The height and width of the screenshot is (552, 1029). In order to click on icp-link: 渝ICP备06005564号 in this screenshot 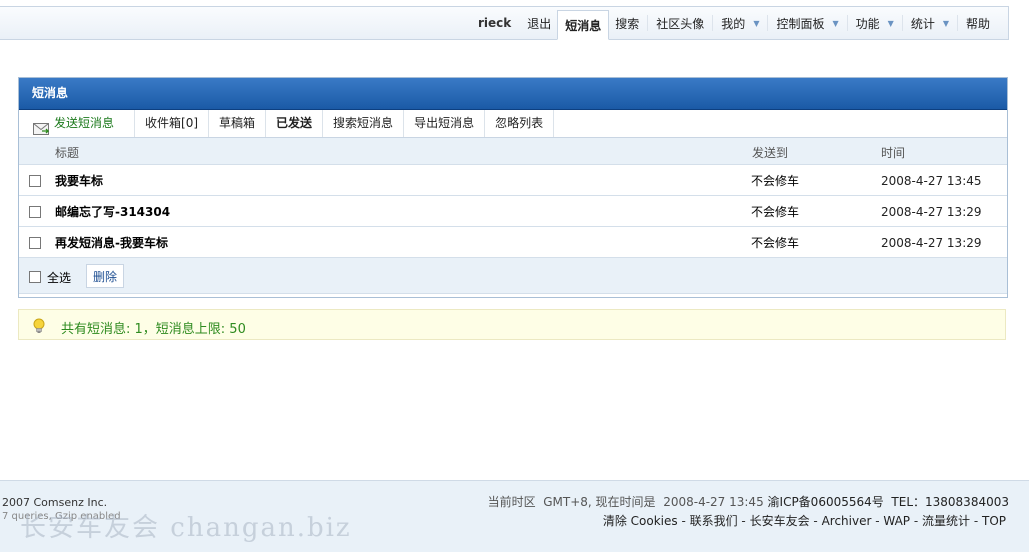, I will do `click(826, 502)`.